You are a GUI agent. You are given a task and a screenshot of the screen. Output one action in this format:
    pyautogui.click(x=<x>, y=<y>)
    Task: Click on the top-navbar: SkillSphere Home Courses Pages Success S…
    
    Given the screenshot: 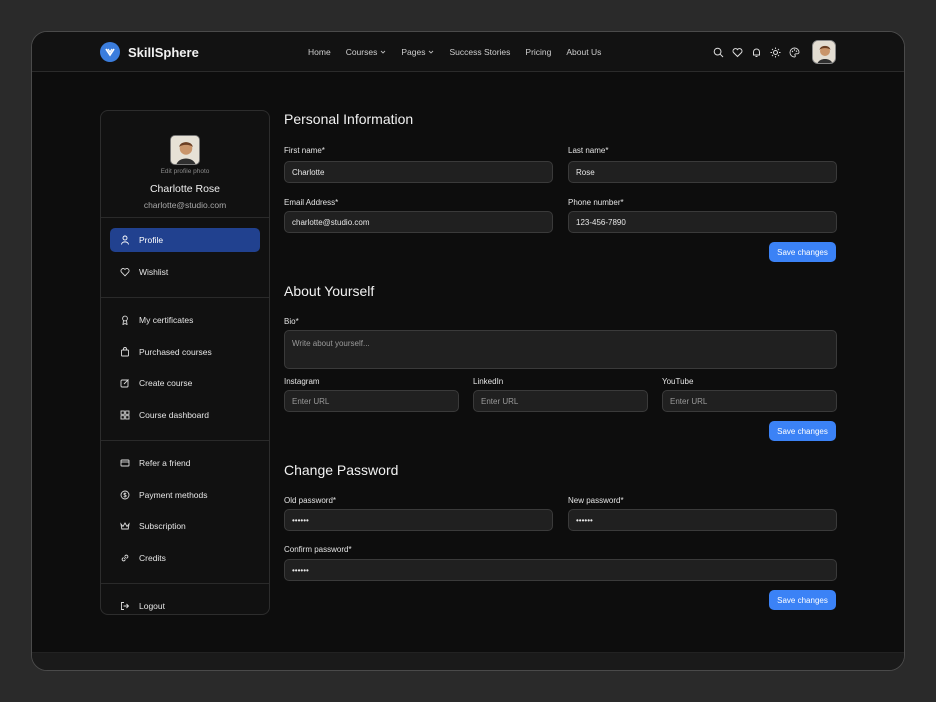 What is the action you would take?
    pyautogui.click(x=468, y=52)
    